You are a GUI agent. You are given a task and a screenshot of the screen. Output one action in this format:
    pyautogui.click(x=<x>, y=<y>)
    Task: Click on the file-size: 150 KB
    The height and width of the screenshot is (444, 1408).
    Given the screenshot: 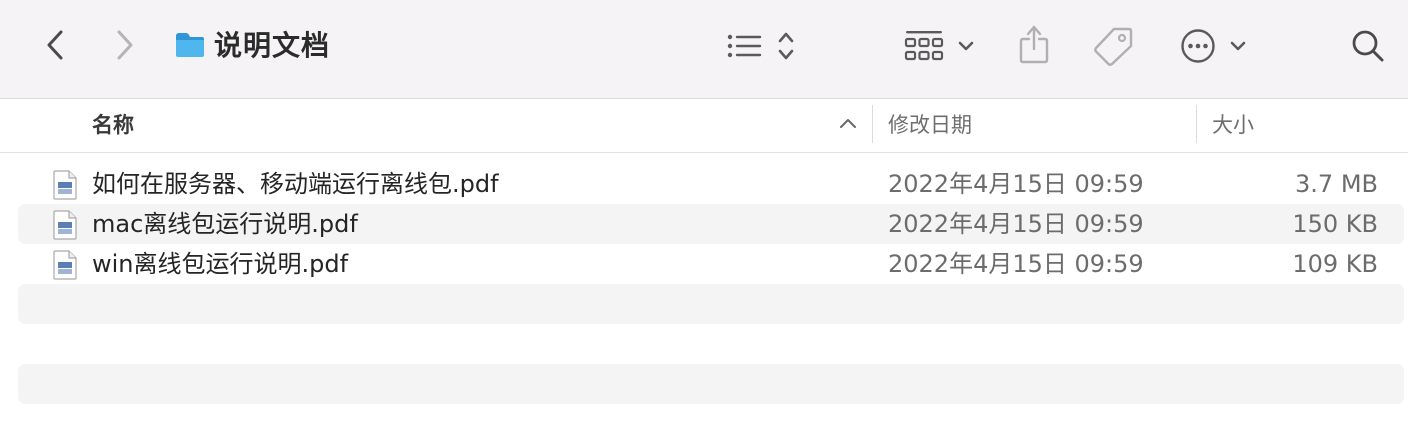 What is the action you would take?
    pyautogui.click(x=1335, y=224)
    